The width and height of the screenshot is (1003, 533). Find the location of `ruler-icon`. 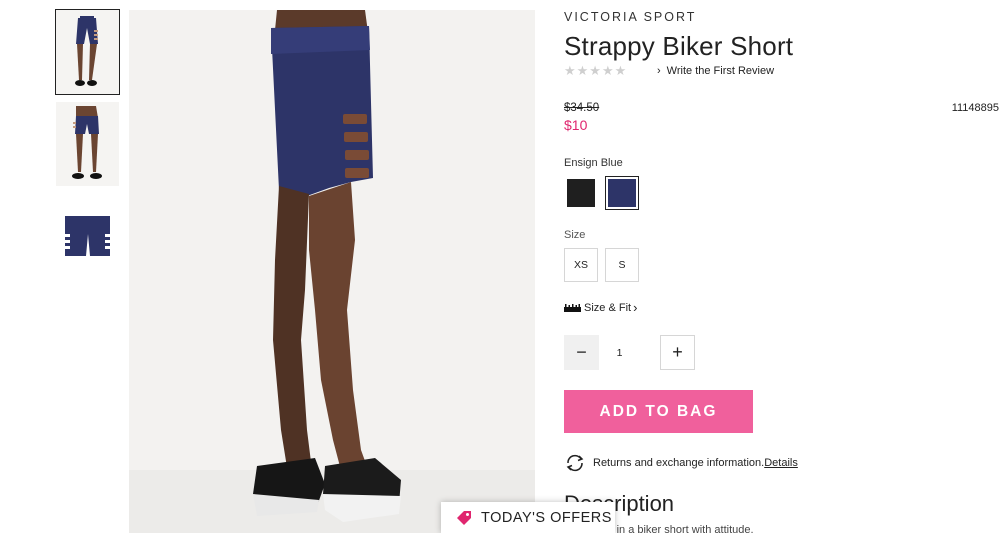

ruler-icon is located at coordinates (572, 307).